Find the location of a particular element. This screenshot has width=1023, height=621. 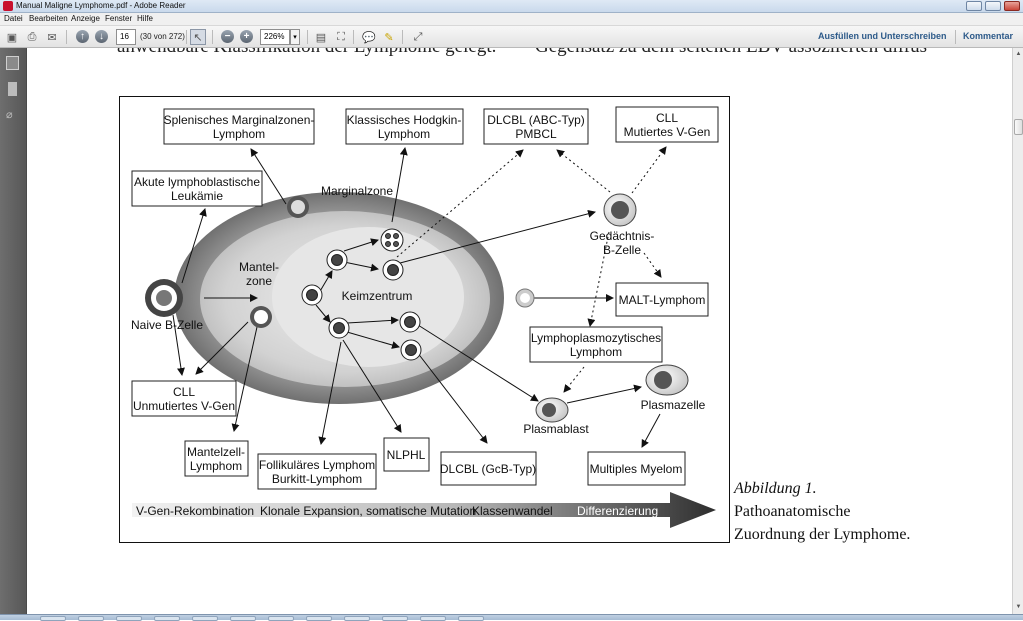

vertical-scrollbar: ▲ ▼ is located at coordinates (1017, 331).